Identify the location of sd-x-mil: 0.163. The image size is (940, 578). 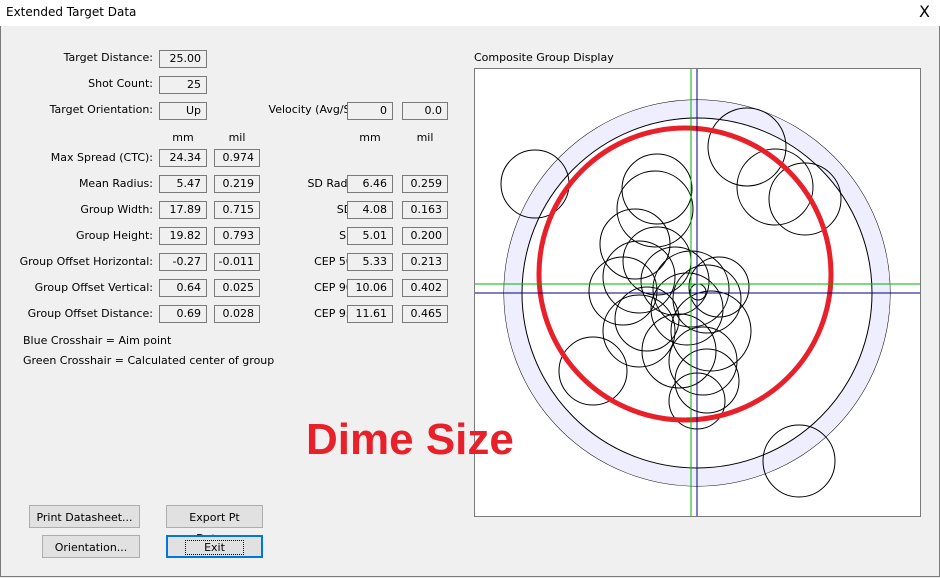
(425, 210).